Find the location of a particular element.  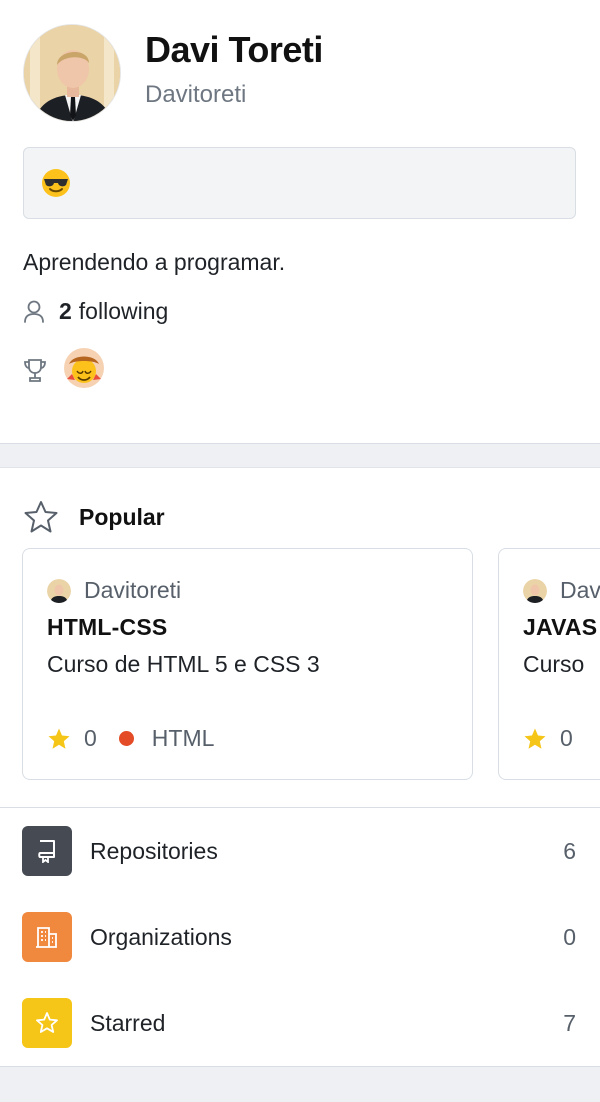

menu-item-organizations: Organizations 0 is located at coordinates (300, 937).